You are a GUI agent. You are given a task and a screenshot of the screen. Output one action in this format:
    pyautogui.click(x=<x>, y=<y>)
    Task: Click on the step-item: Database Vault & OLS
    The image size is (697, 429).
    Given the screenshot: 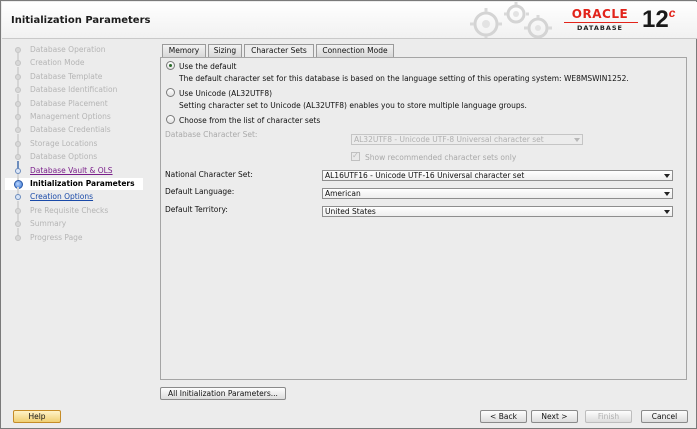 What is the action you would take?
    pyautogui.click(x=74, y=168)
    